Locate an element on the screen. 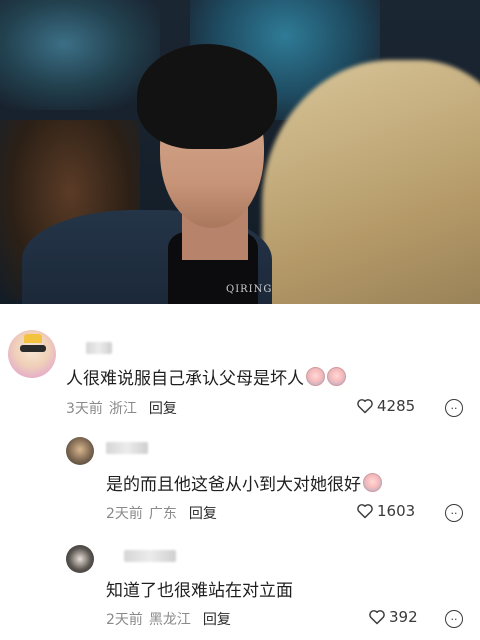 Image resolution: width=480 pixels, height=640 pixels. like-count: 4285 is located at coordinates (396, 406).